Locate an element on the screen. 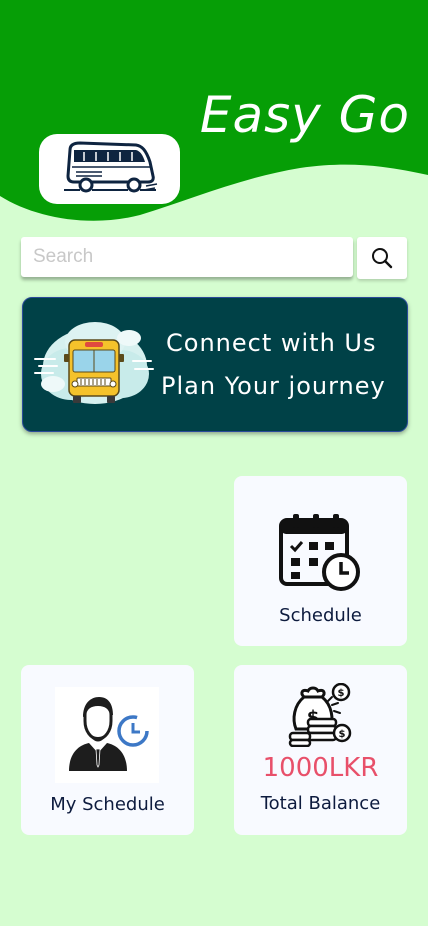 Image resolution: width=428 pixels, height=926 pixels. balance-amount: 1000LKR is located at coordinates (320, 768).